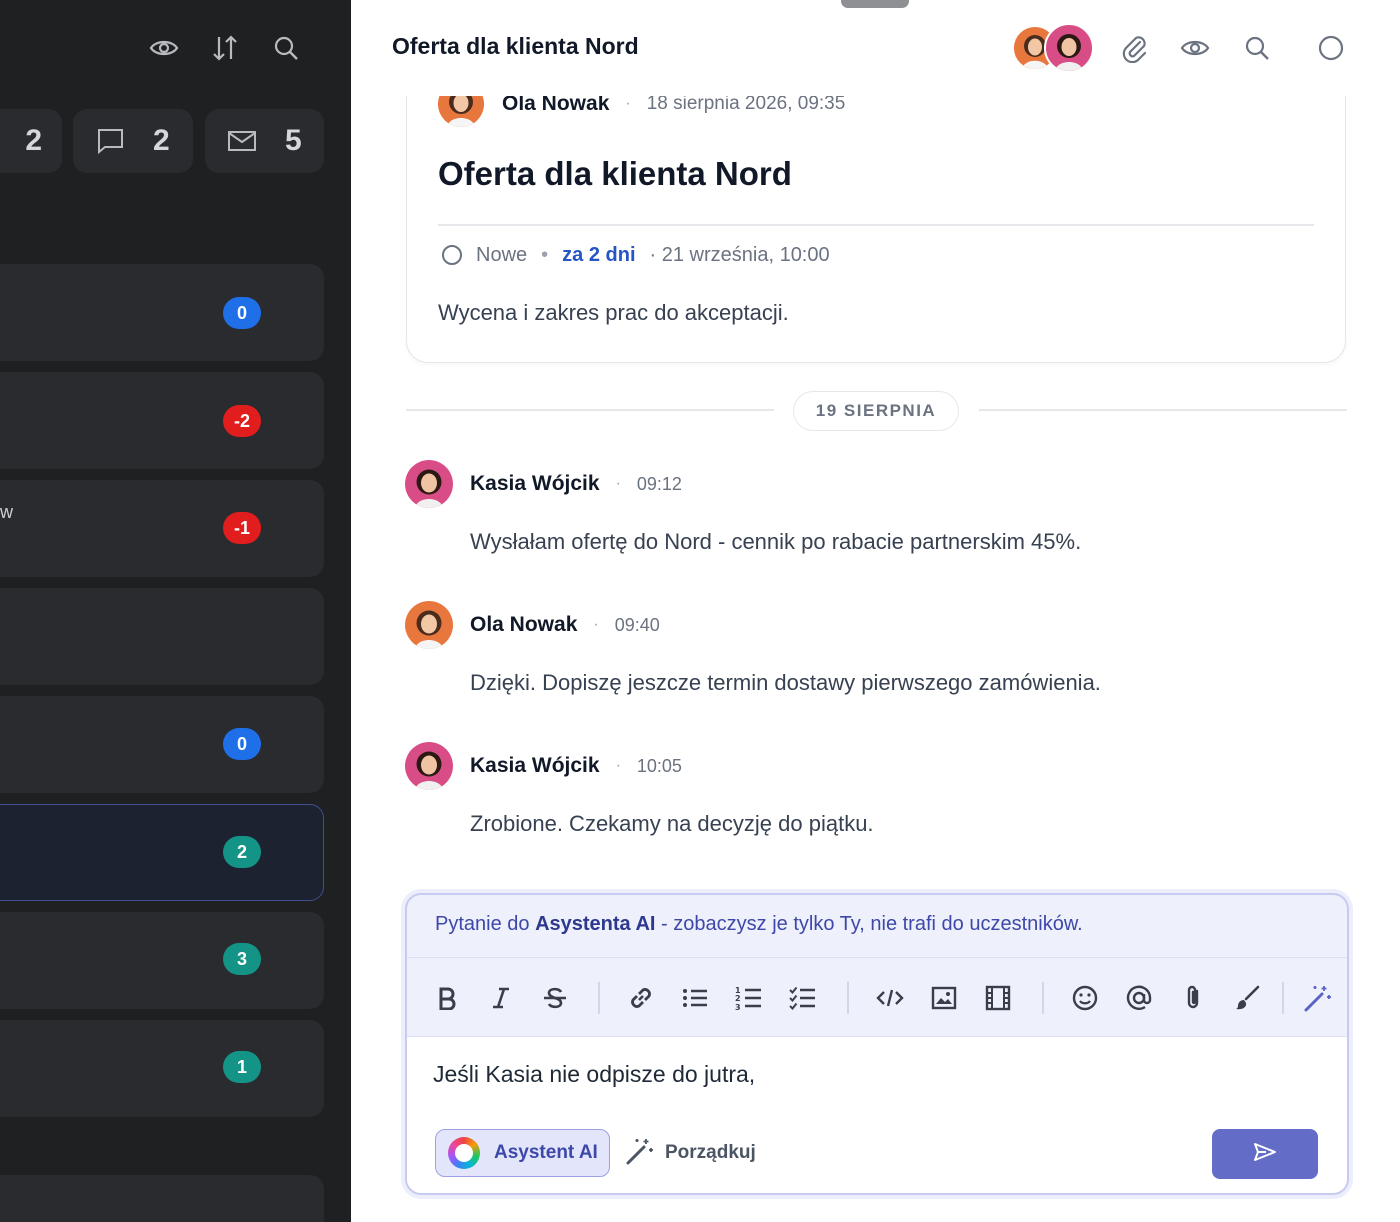  Describe the element at coordinates (594, 1074) in the screenshot. I see `message-draft: Jeśli Kasia nie odpisze do jutra,` at that location.